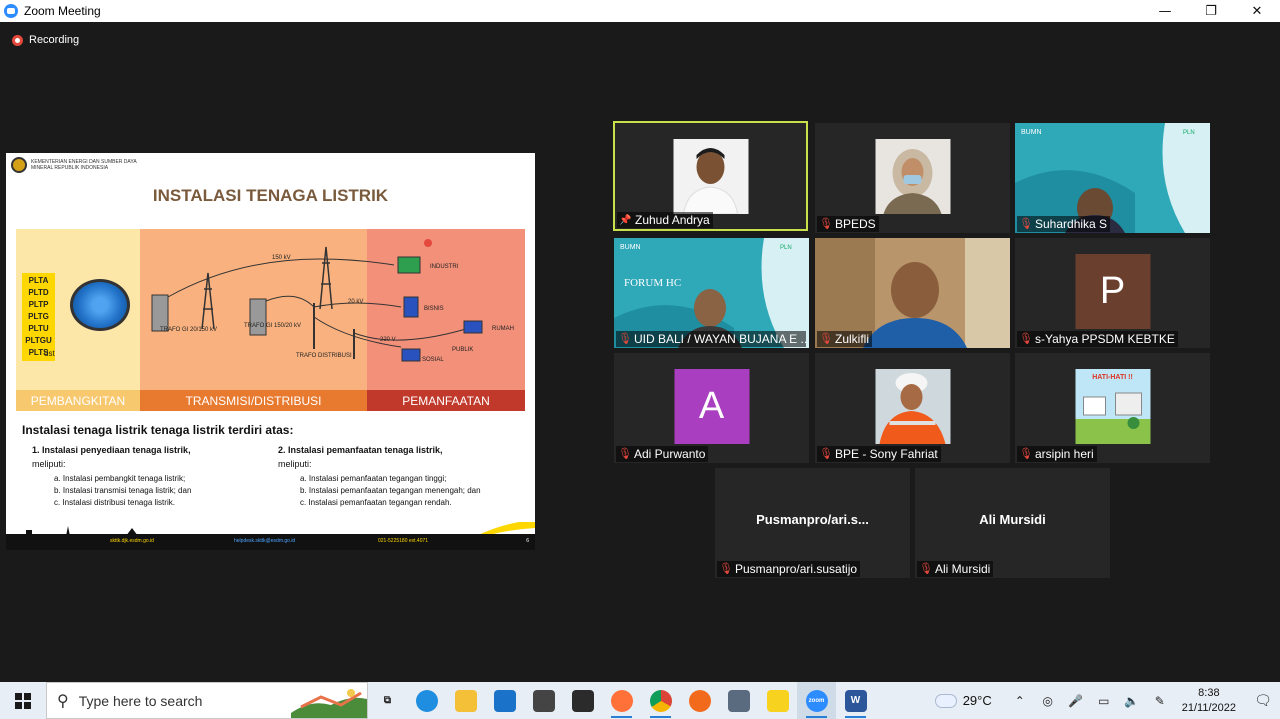  What do you see at coordinates (1165, 11) in the screenshot?
I see `minimize-button: —` at bounding box center [1165, 11].